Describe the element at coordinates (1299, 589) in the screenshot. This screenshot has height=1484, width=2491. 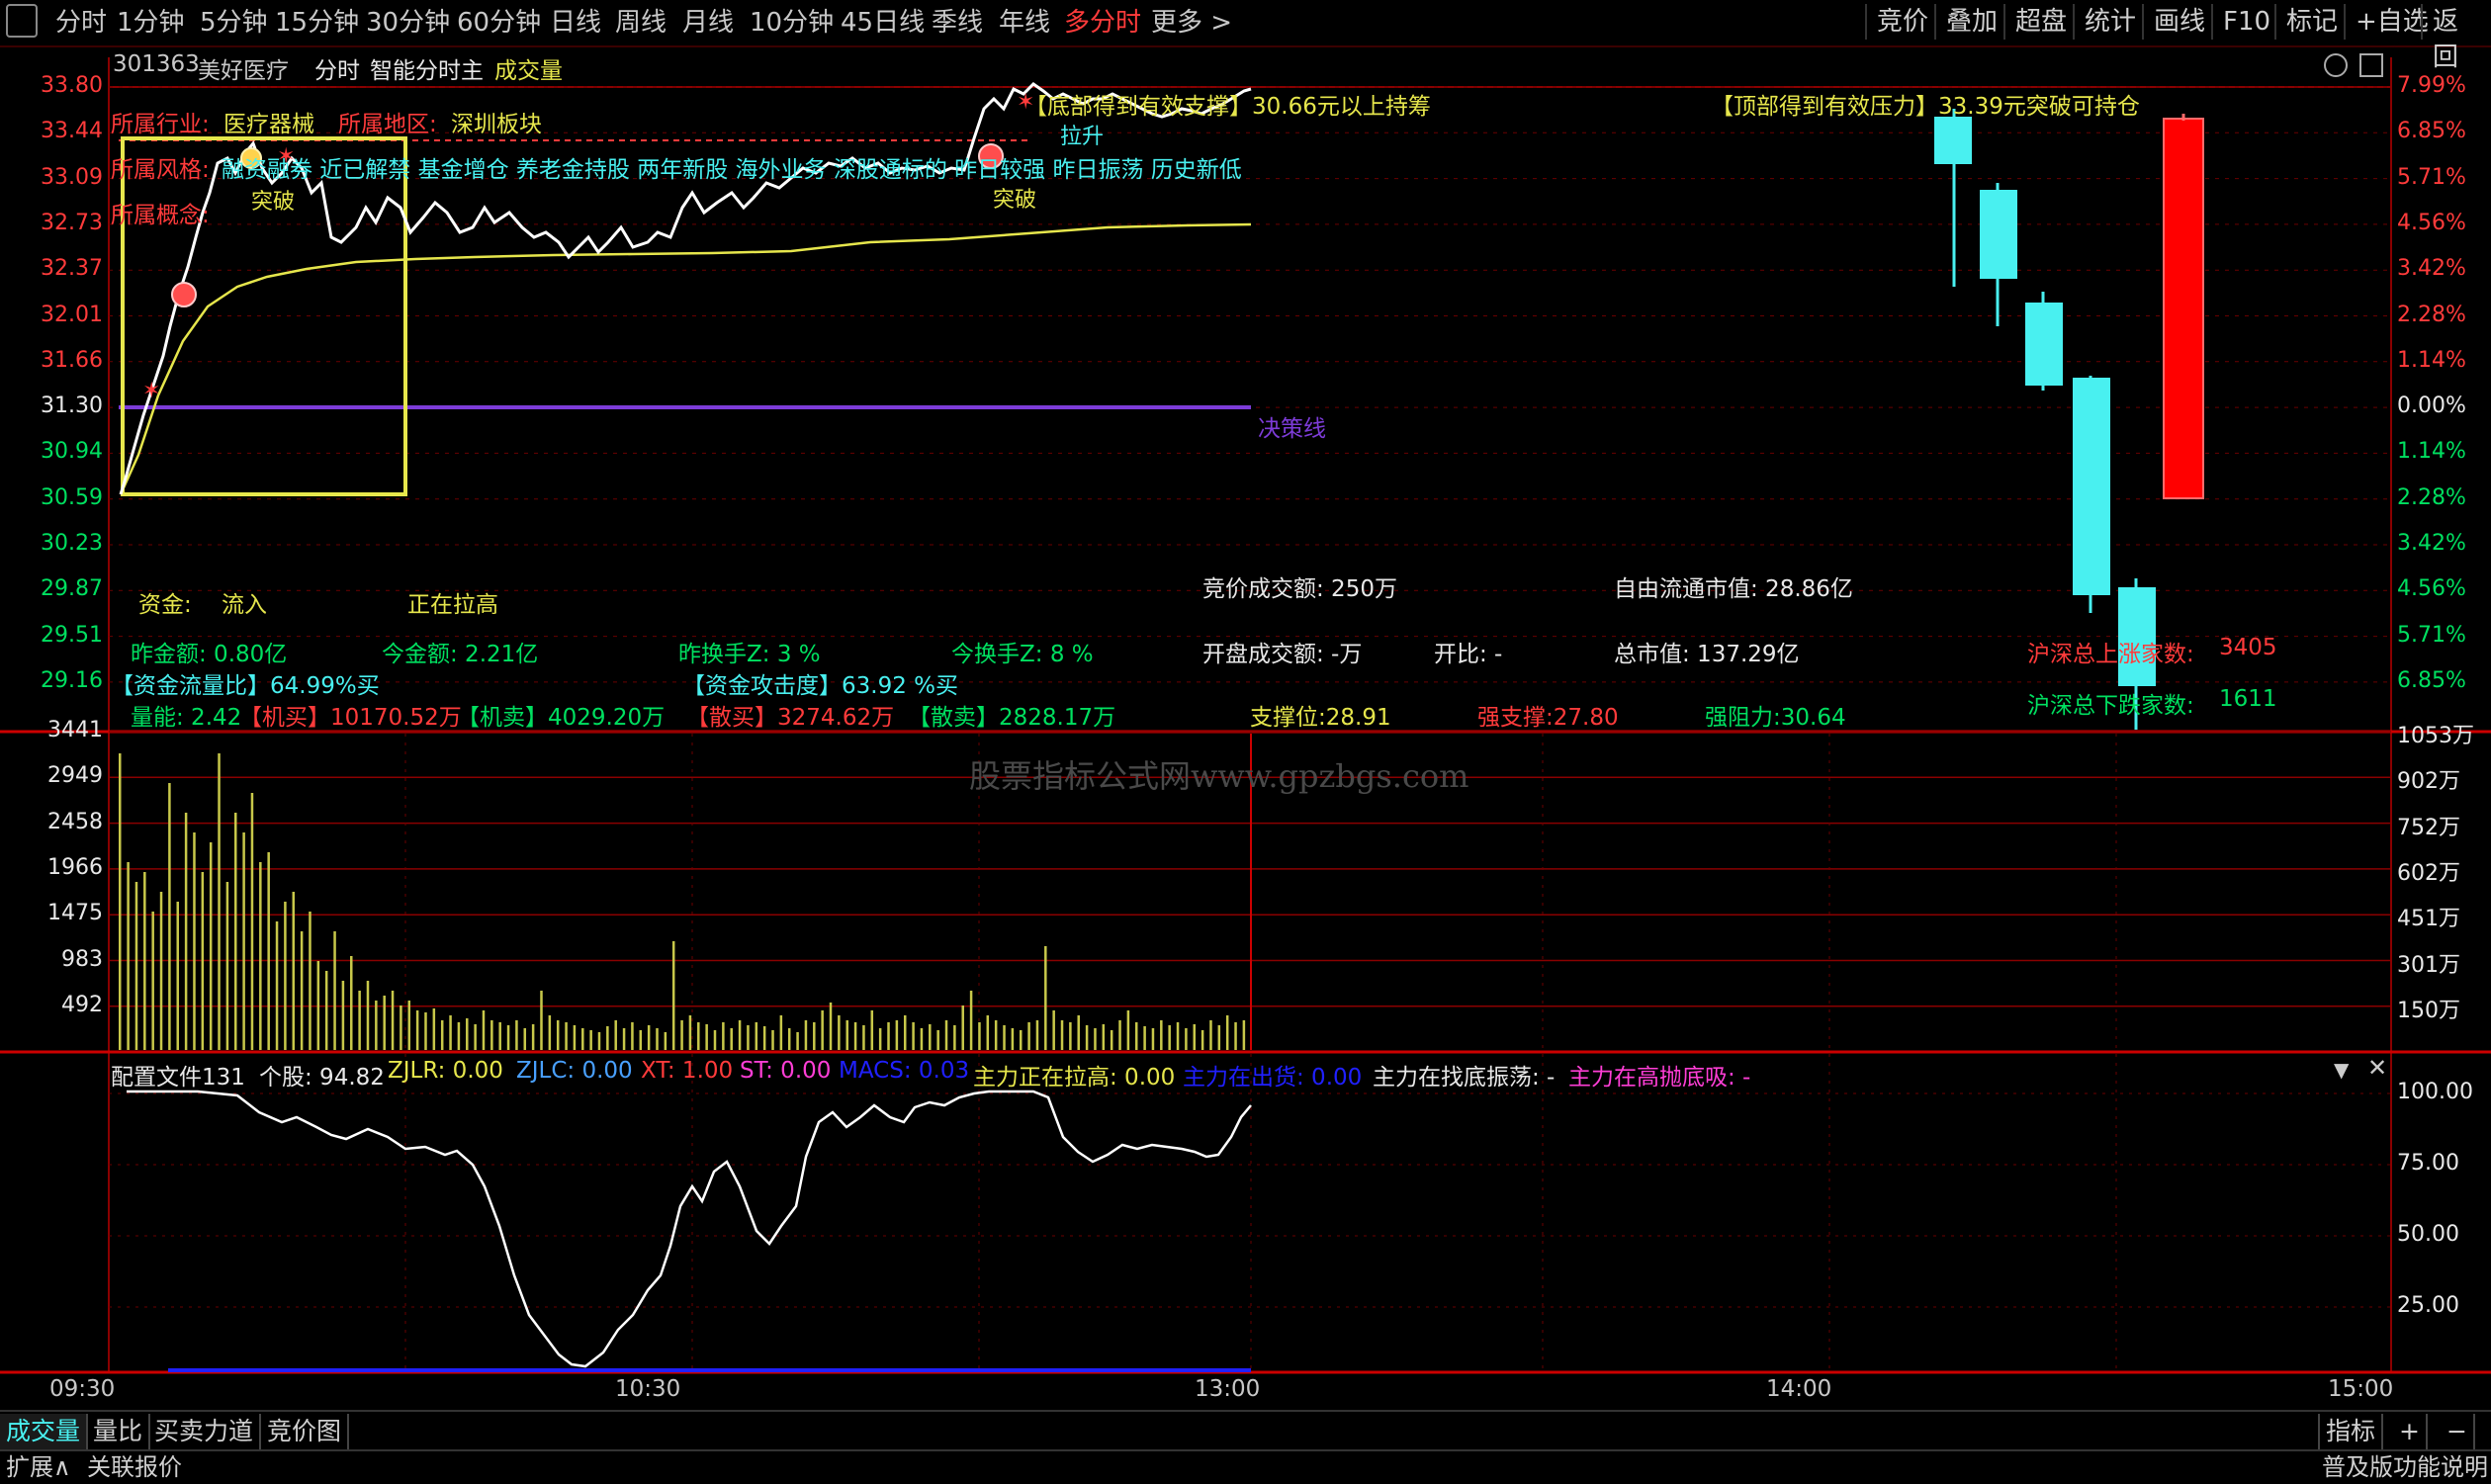
I see `auction-amount: 竞价成交额: 250万` at that location.